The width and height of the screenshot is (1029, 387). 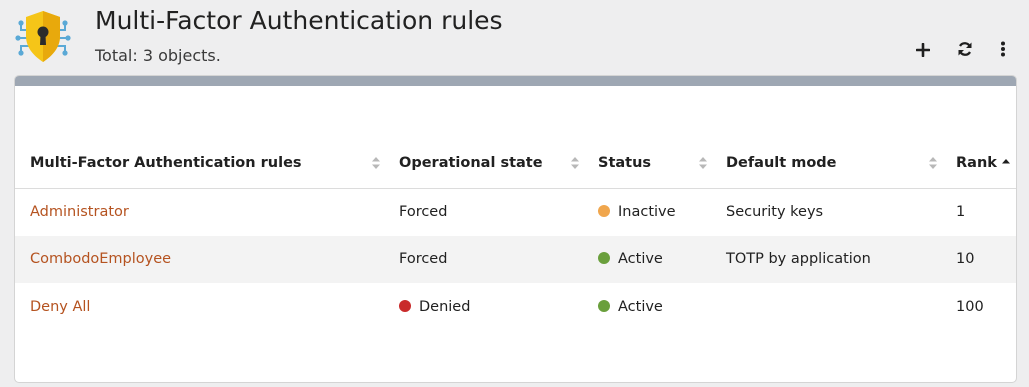 What do you see at coordinates (483, 164) in the screenshot?
I see `column-header-operational-state: Operational state` at bounding box center [483, 164].